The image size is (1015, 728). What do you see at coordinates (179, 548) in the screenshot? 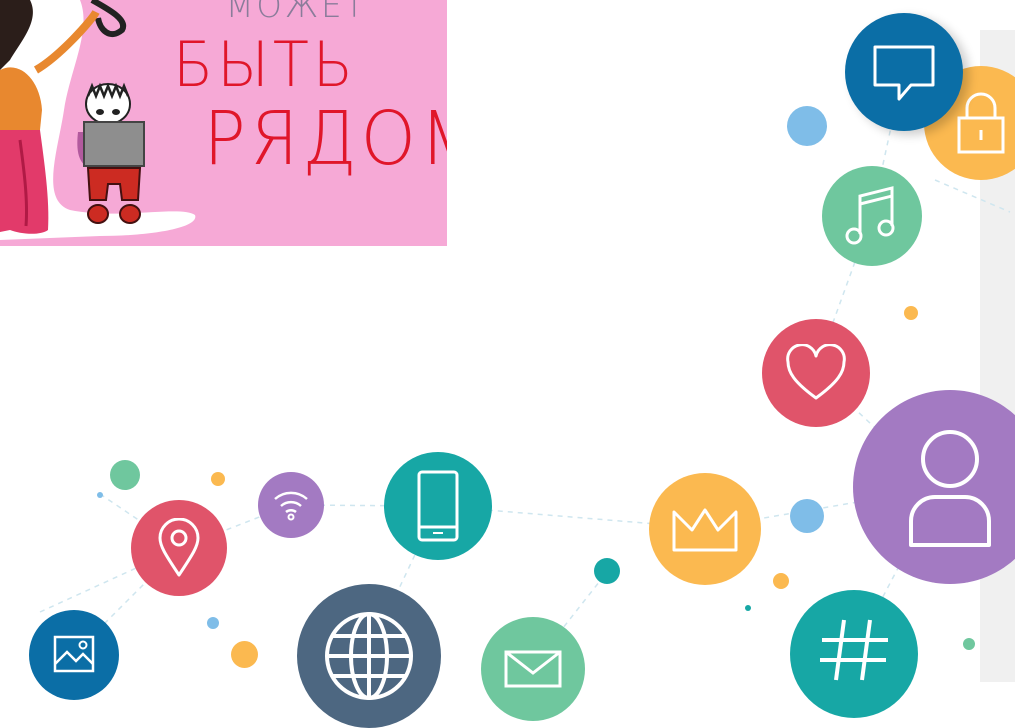
I see `location-icon` at bounding box center [179, 548].